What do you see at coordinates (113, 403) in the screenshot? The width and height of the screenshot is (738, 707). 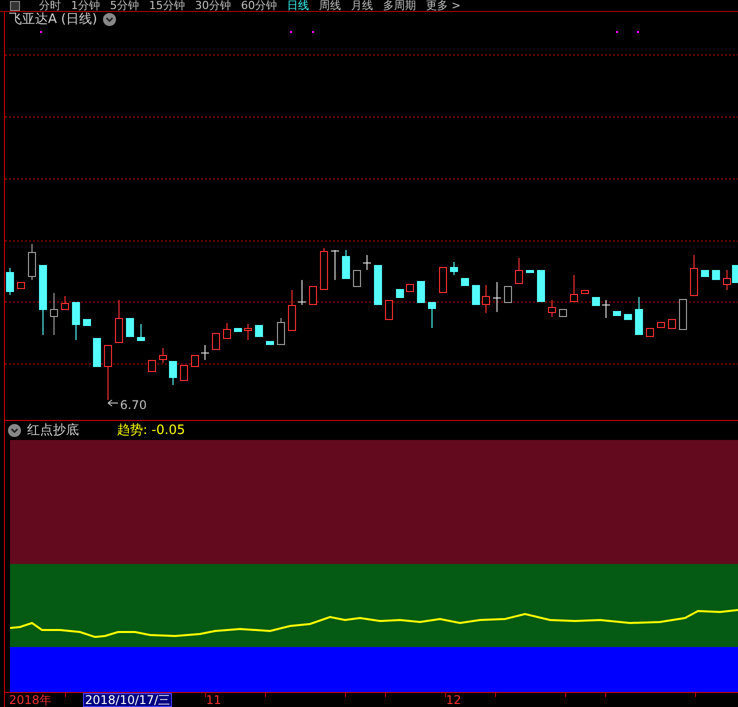 I see `arrow-icon` at bounding box center [113, 403].